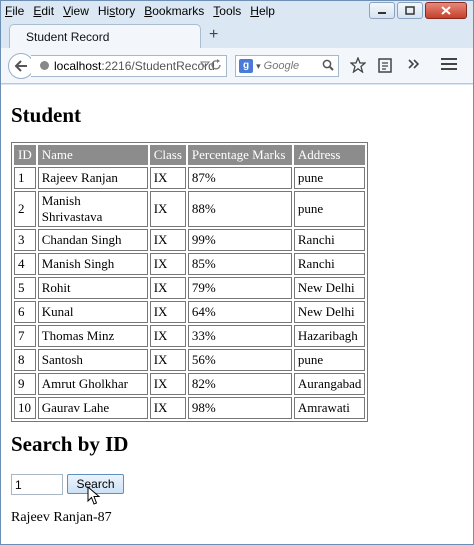  I want to click on engine-dropdown-icon: ▾, so click(258, 66).